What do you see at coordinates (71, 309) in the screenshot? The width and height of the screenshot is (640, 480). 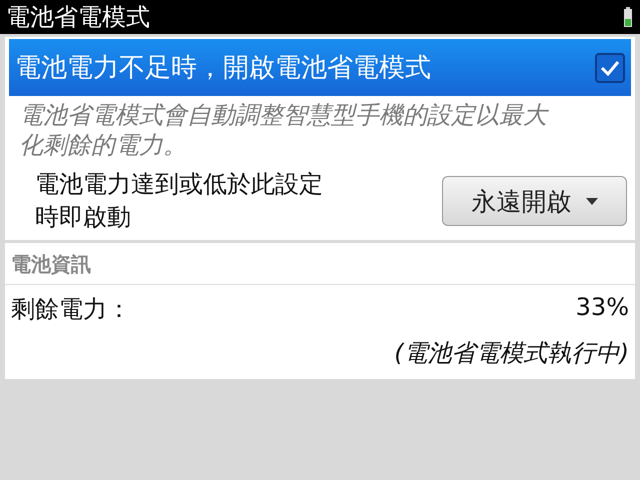 I see `remaining-label: 剩餘電力：` at bounding box center [71, 309].